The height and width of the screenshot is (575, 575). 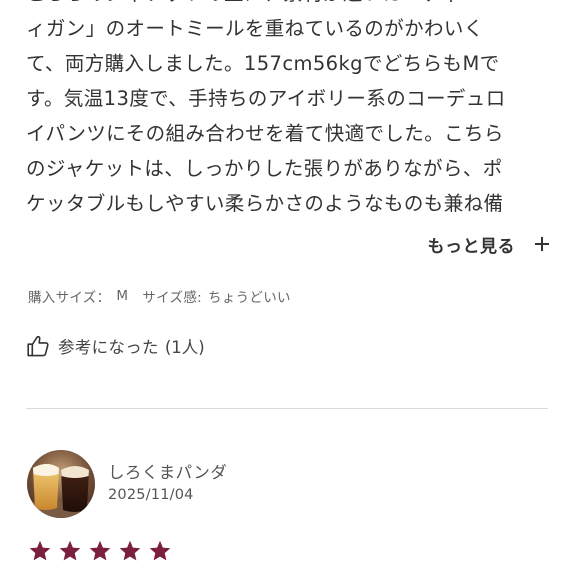 I want to click on review-text-line: ケッタブルもしやすい柔らかさのようなものも兼ね備, so click(x=265, y=203).